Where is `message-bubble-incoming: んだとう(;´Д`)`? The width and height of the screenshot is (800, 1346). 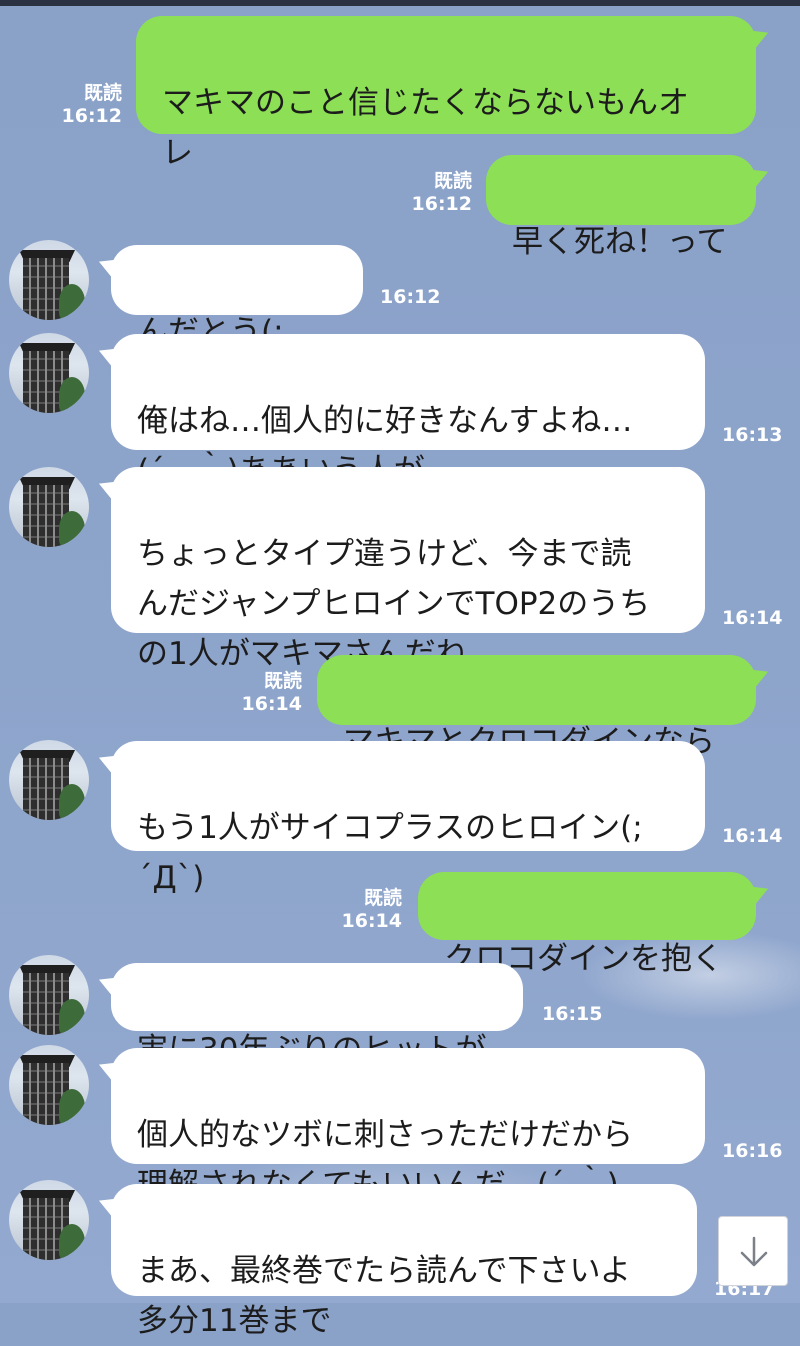
message-bubble-incoming: んだとう(;´Д`) is located at coordinates (237, 322).